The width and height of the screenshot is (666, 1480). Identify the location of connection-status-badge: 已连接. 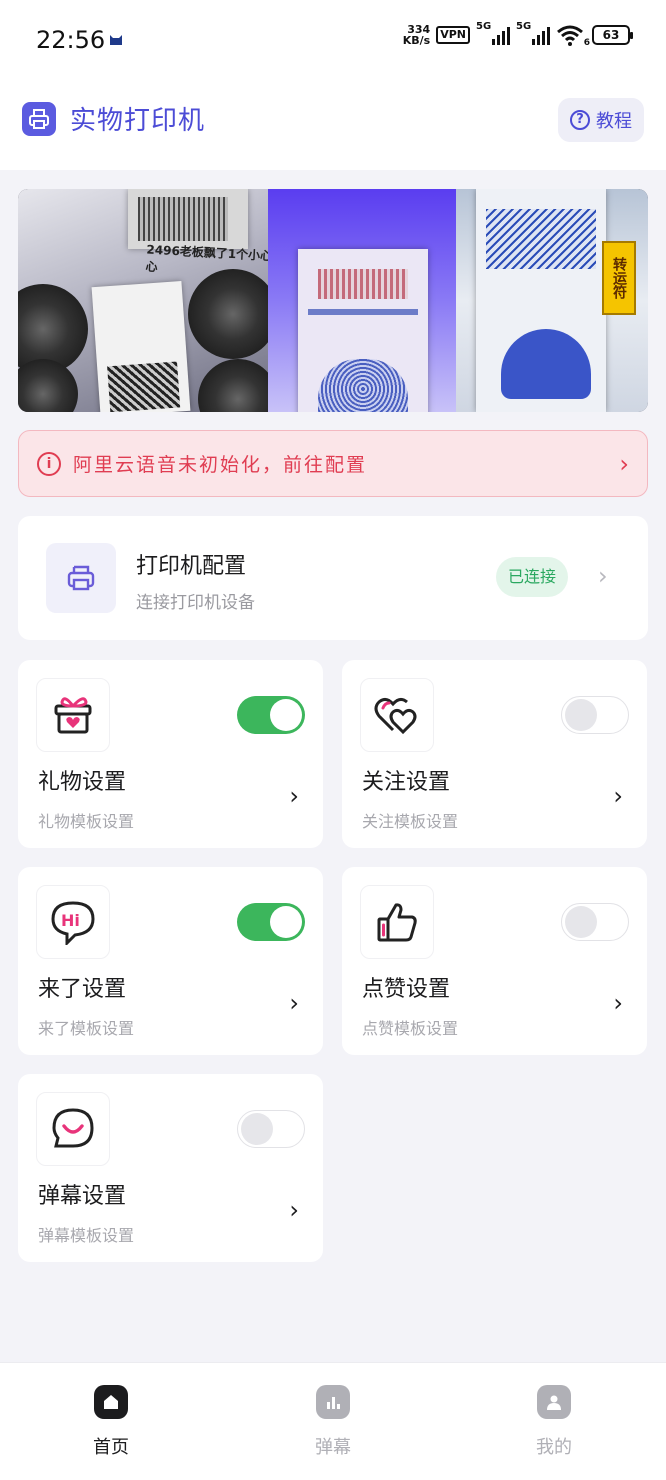
(532, 577).